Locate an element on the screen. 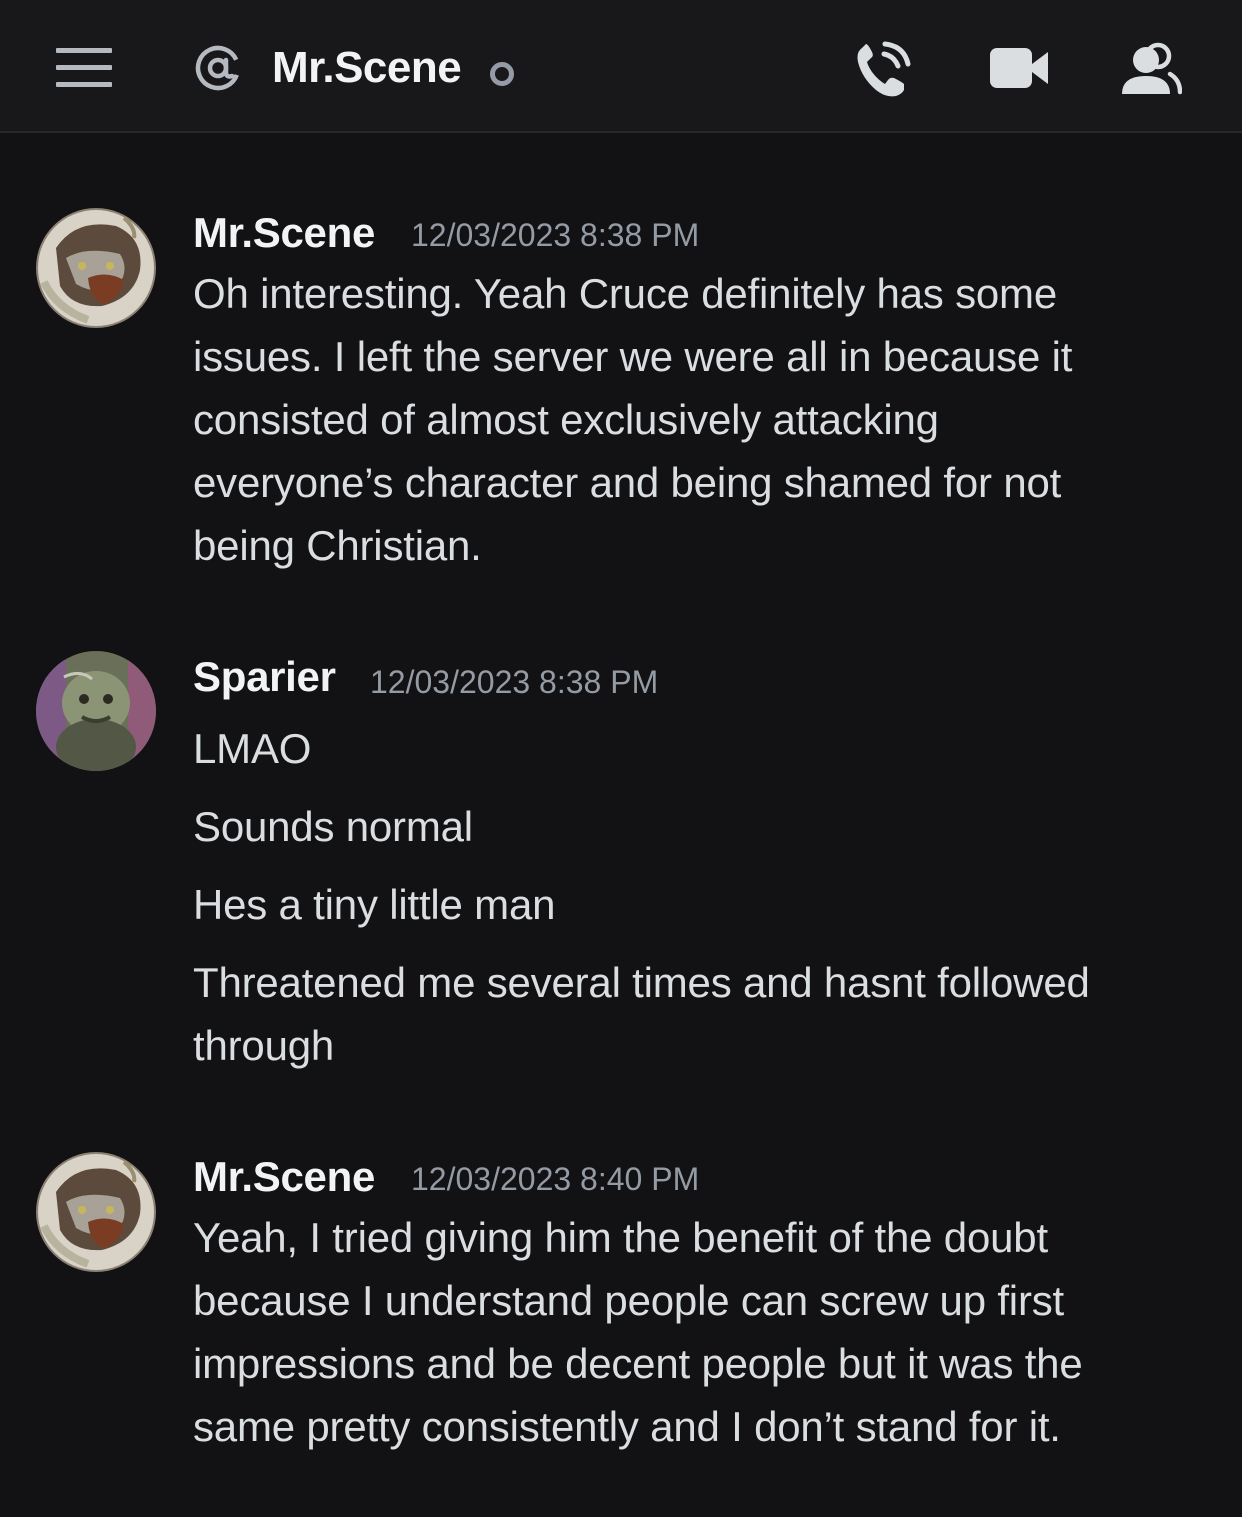 The height and width of the screenshot is (1517, 1242). at-icon is located at coordinates (218, 68).